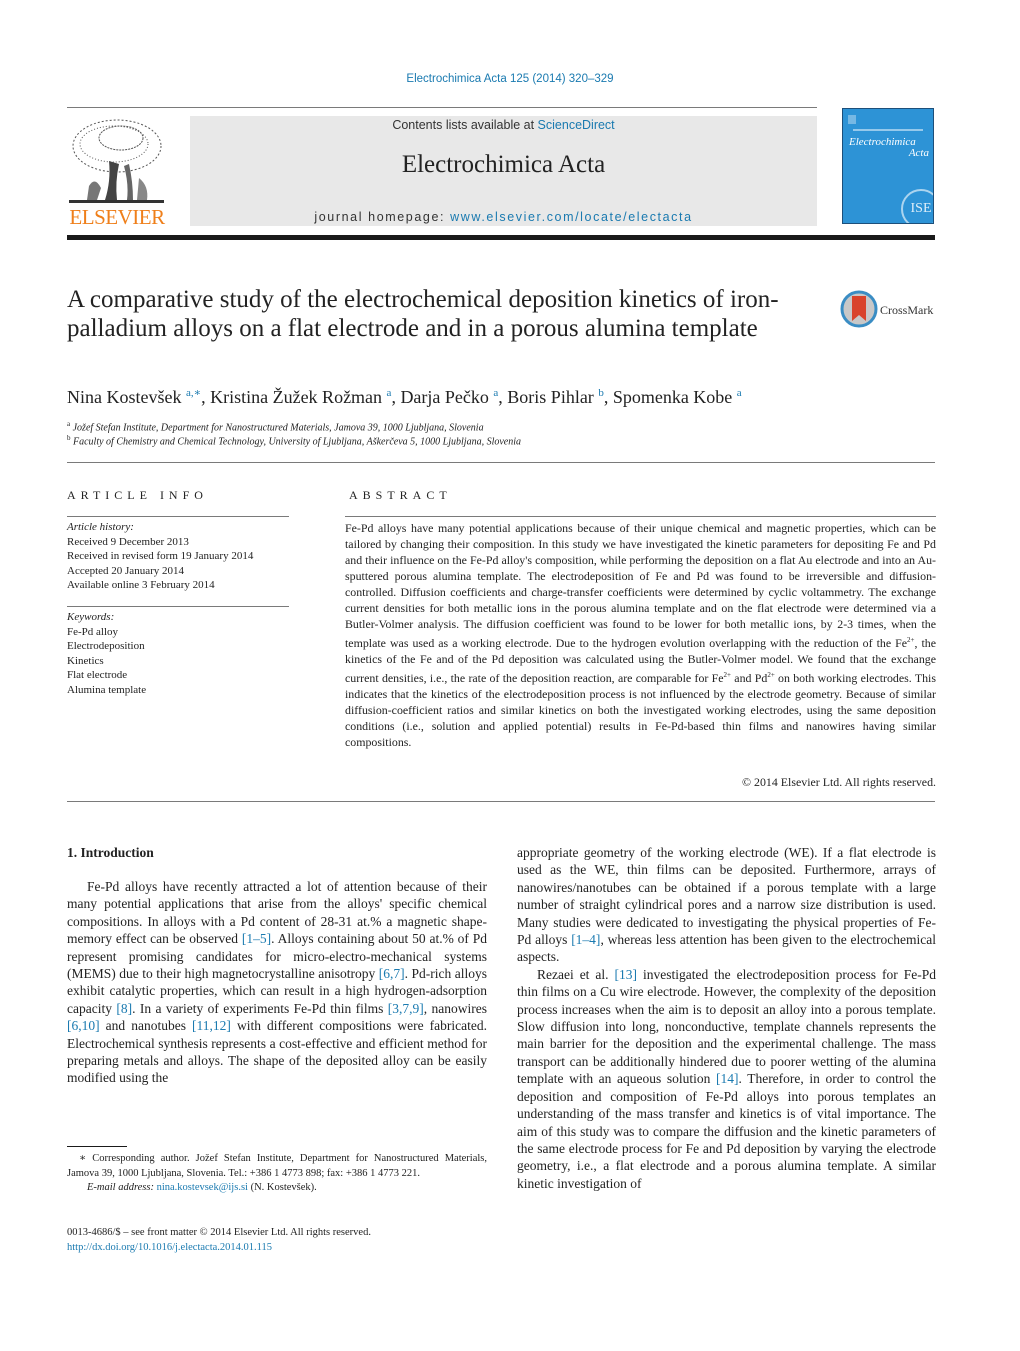  I want to click on elsevier-tree-icon, so click(116, 161).